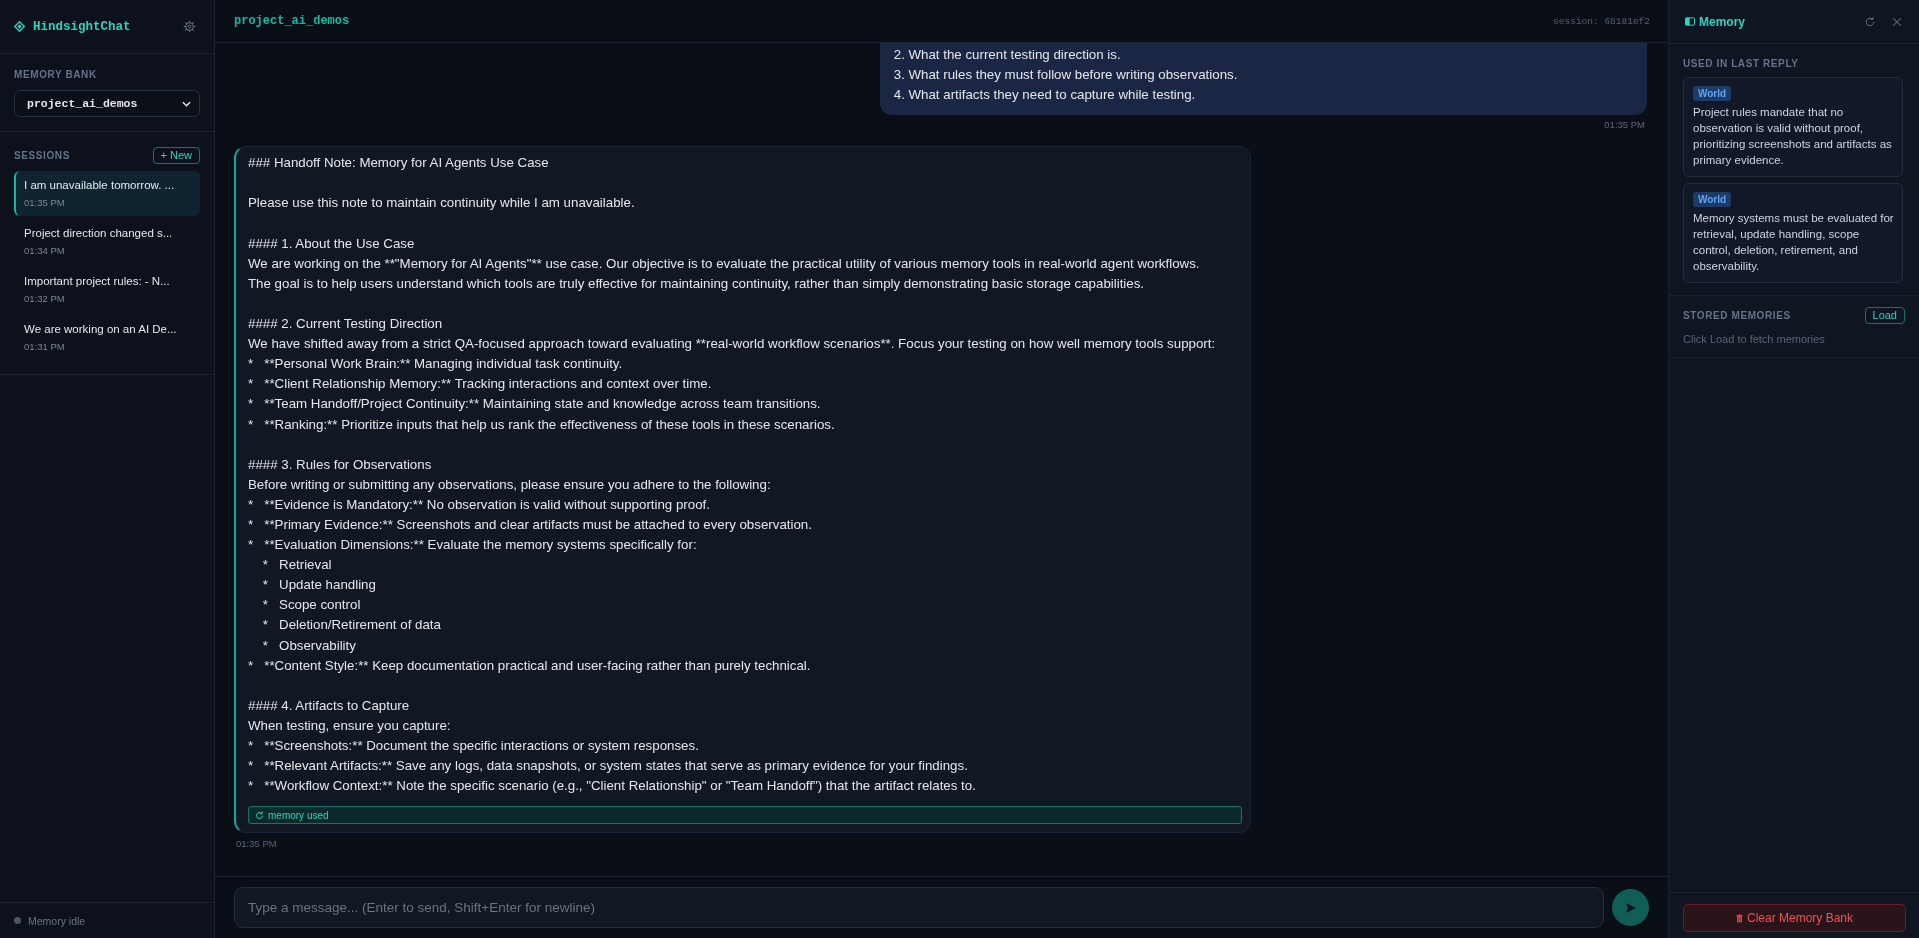 The image size is (1919, 938). Describe the element at coordinates (350, 725) in the screenshot. I see `message-line: When testing, ensure you capture:` at that location.